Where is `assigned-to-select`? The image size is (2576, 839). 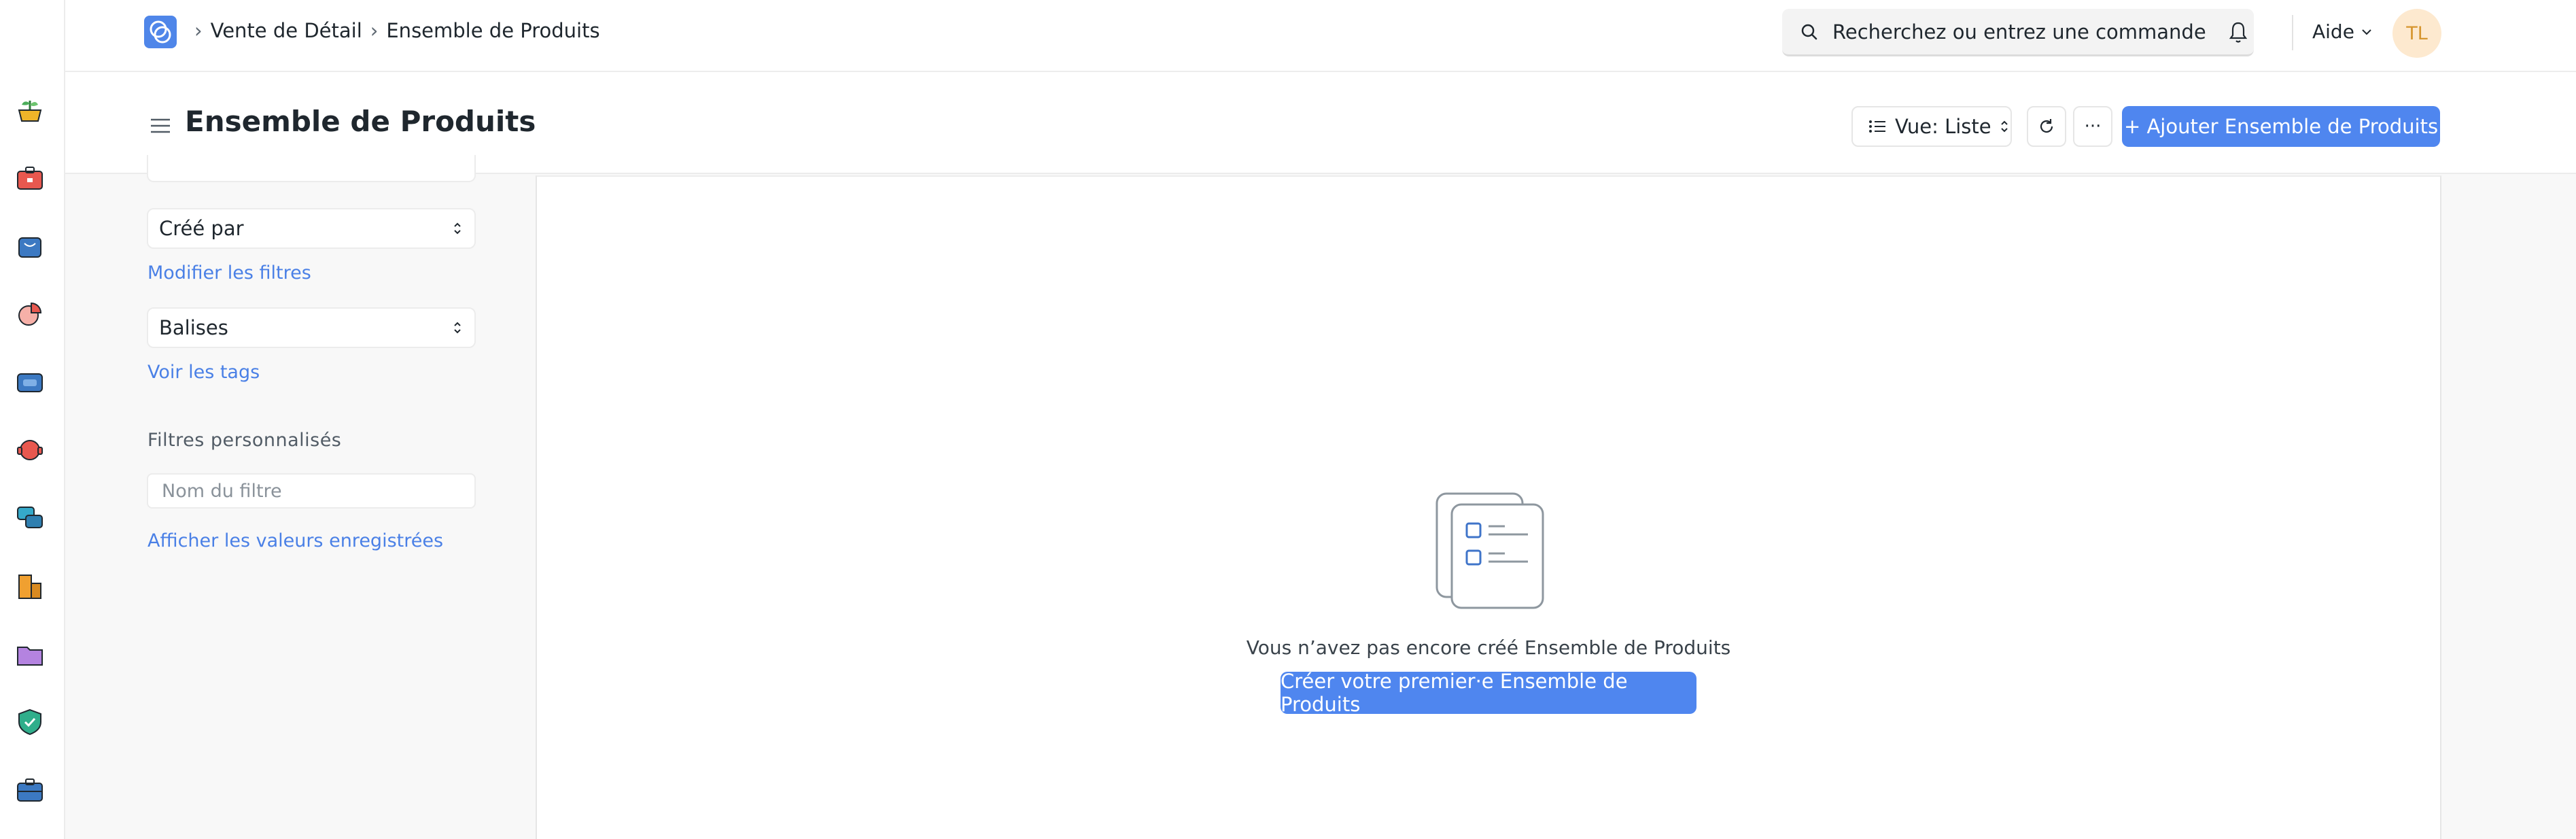
assigned-to-select is located at coordinates (311, 168).